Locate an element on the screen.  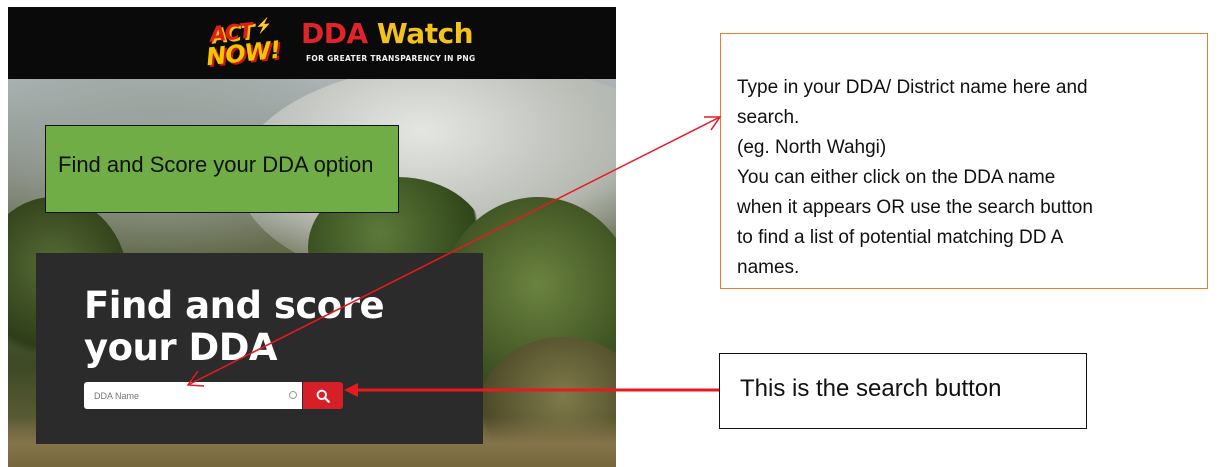
act-now-logo: ACT NOW! ⚡ is located at coordinates (247, 43).